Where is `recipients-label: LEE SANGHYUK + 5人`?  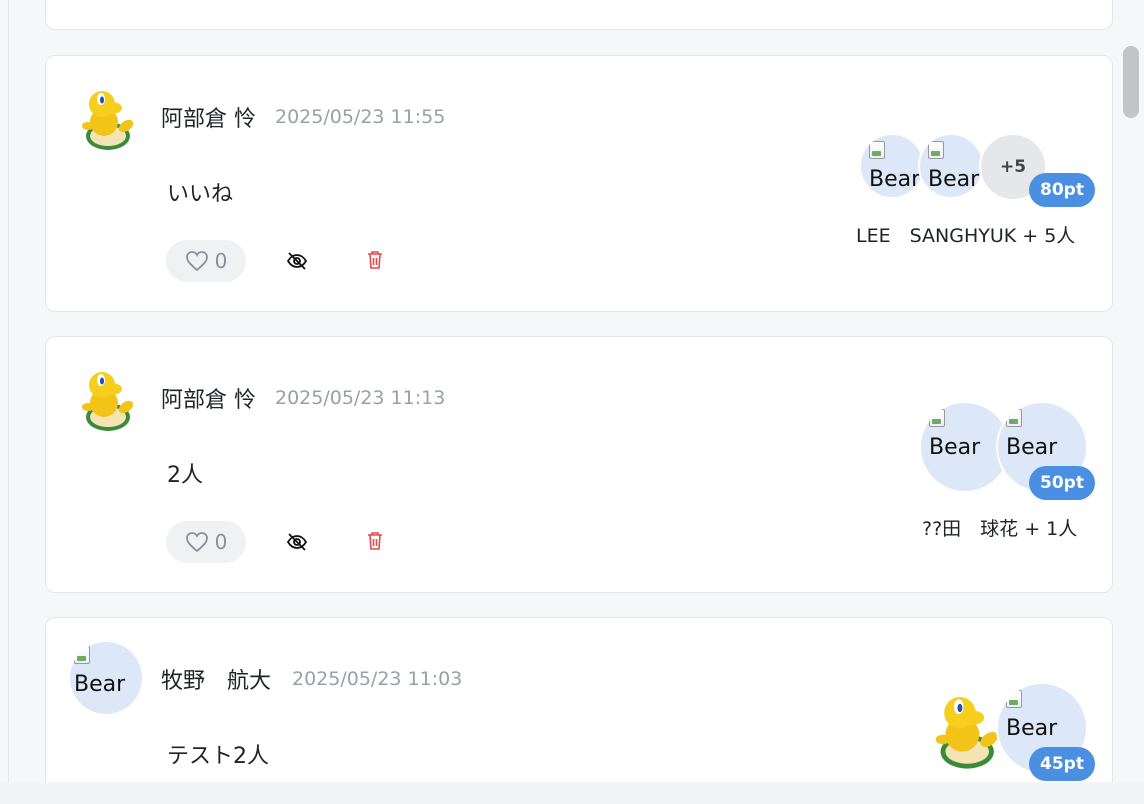 recipients-label: LEE SANGHYUK + 5人 is located at coordinates (966, 236).